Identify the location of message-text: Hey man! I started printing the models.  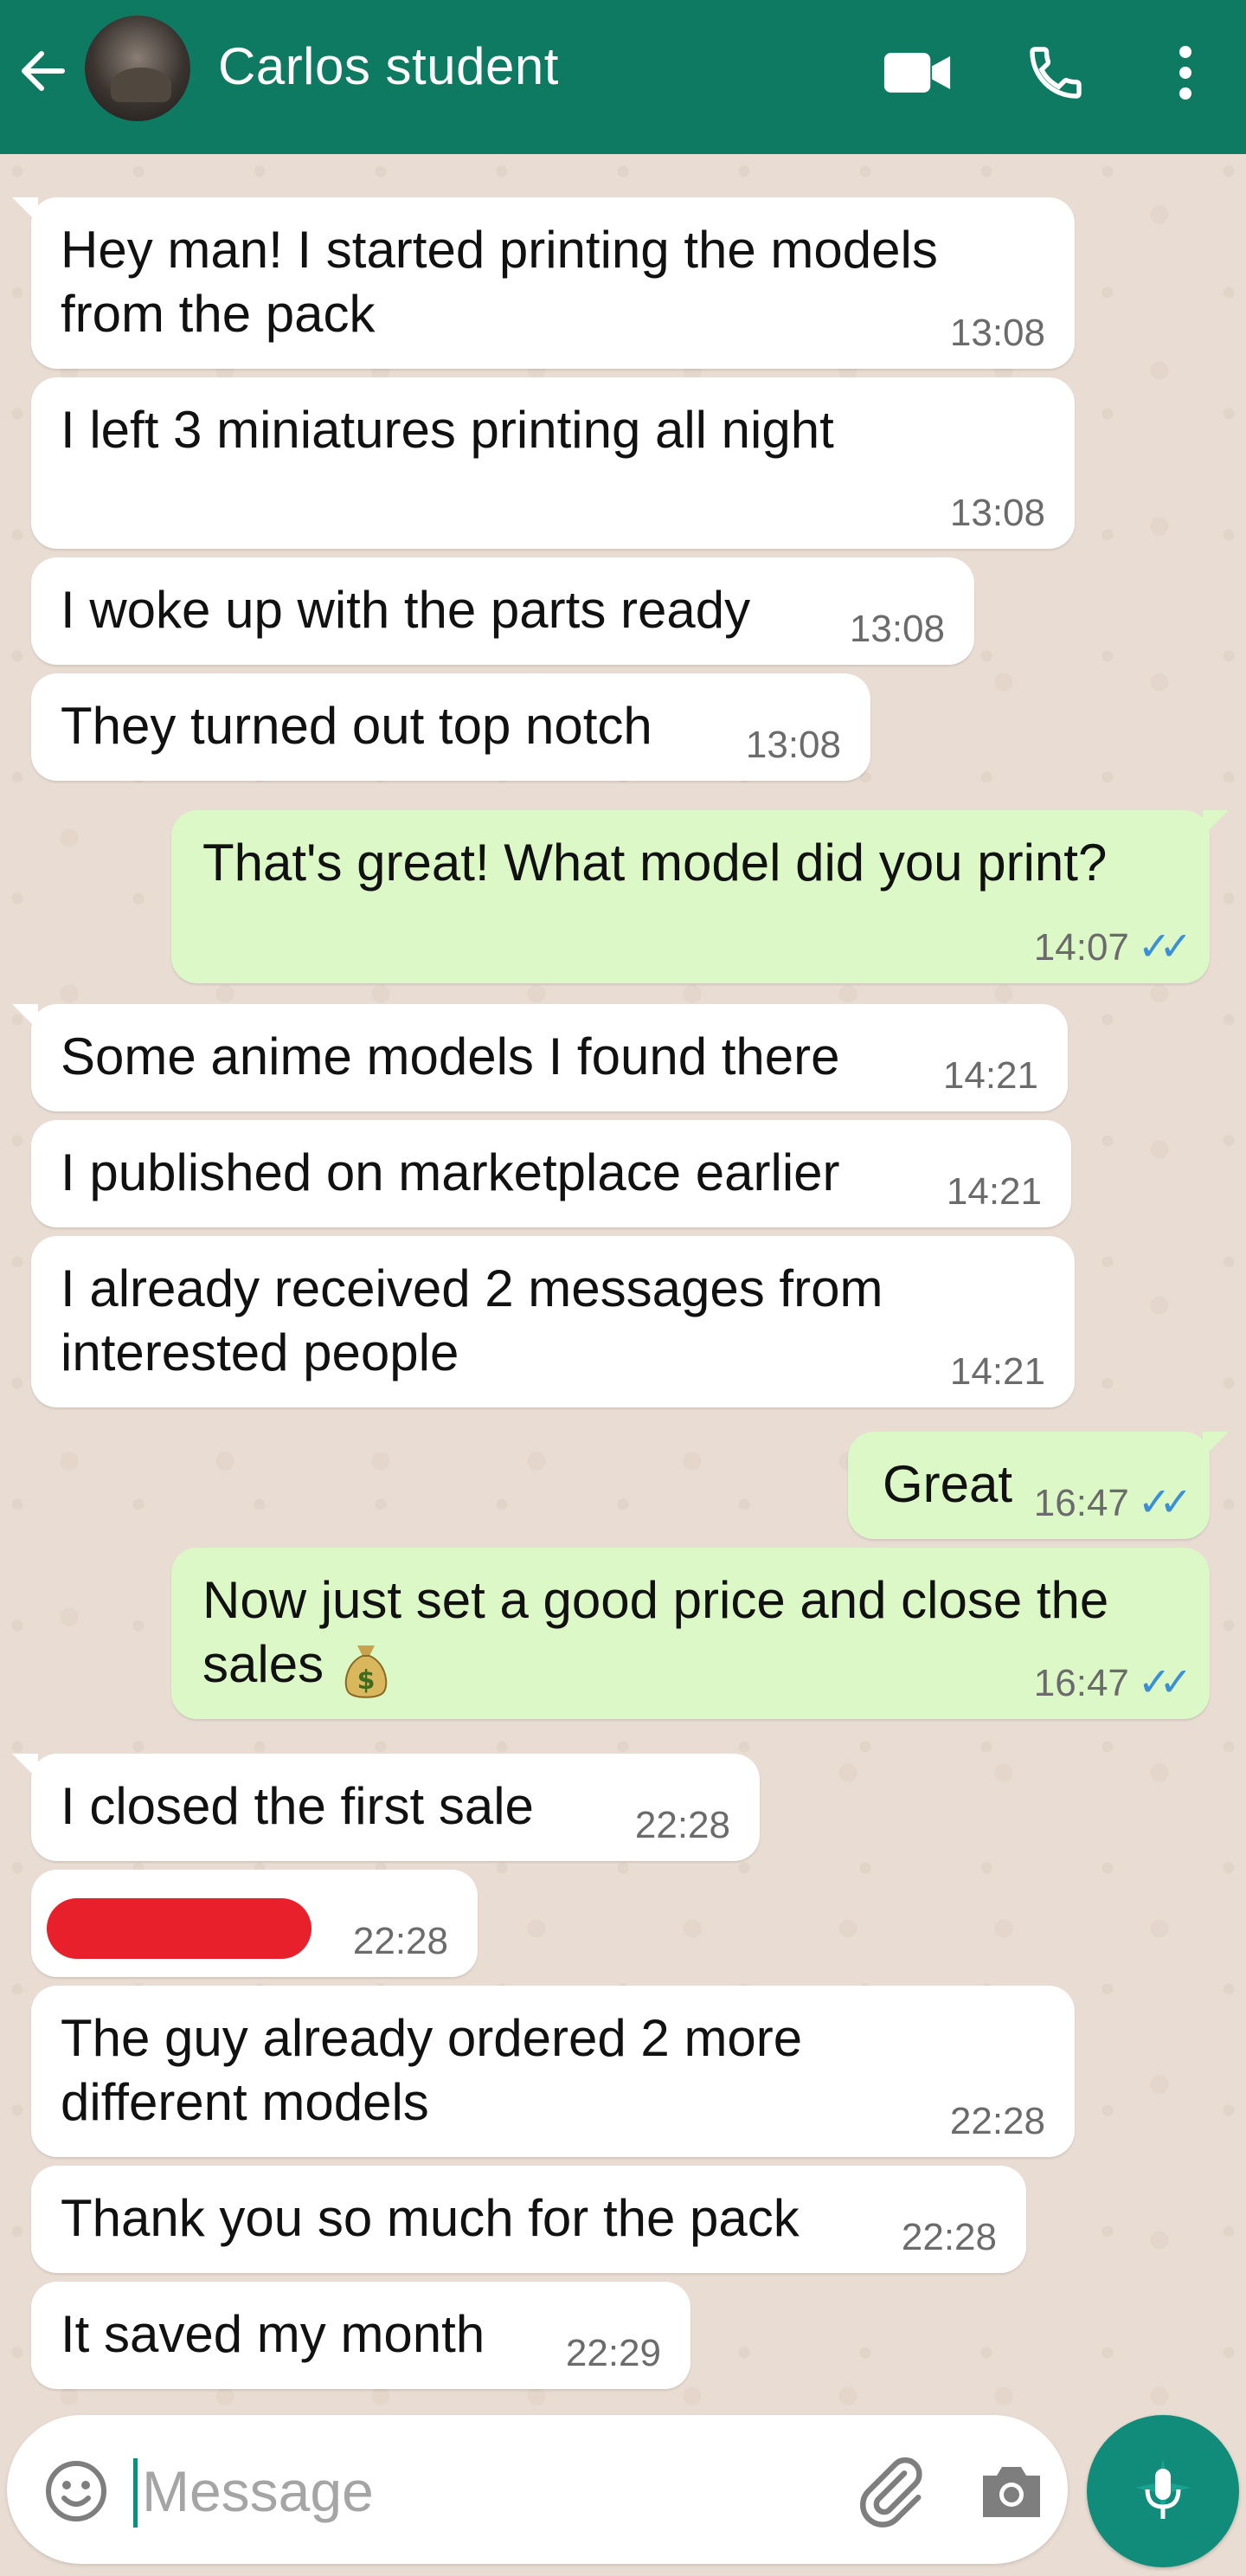
(500, 250).